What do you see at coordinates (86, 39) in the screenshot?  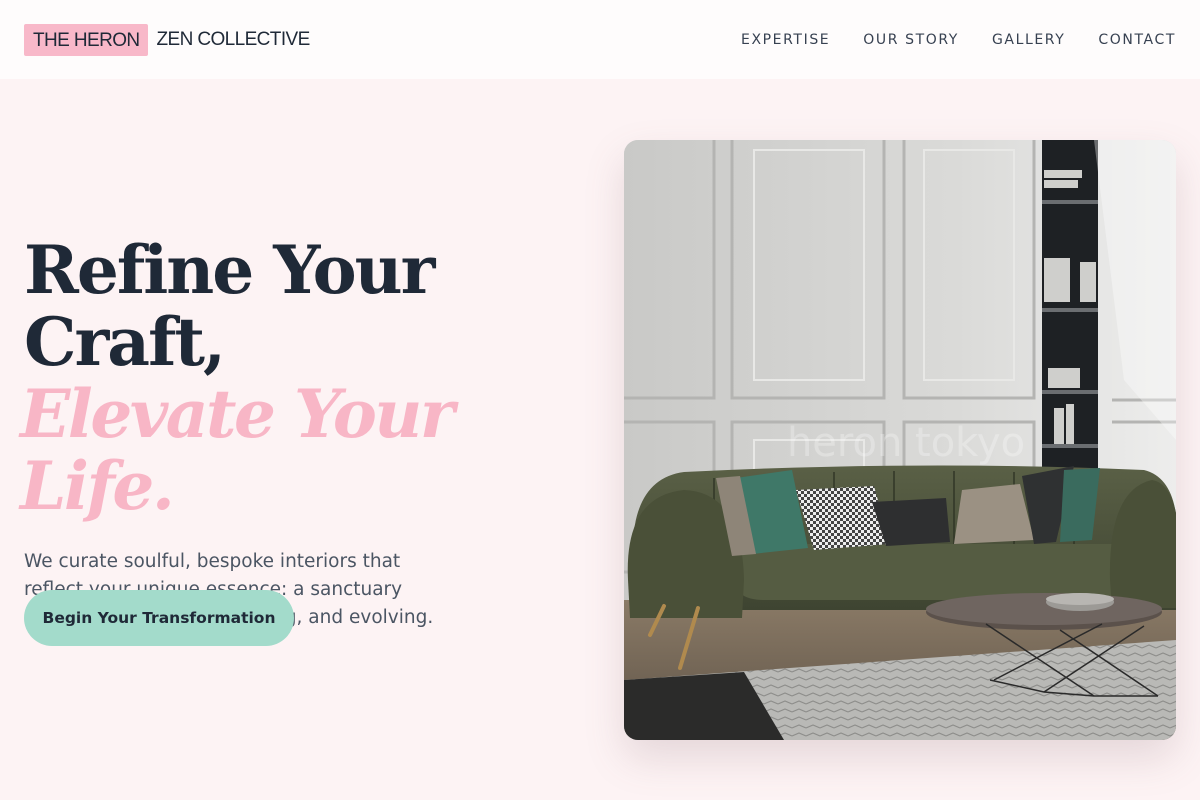 I see `logo-mark: THE HERON` at bounding box center [86, 39].